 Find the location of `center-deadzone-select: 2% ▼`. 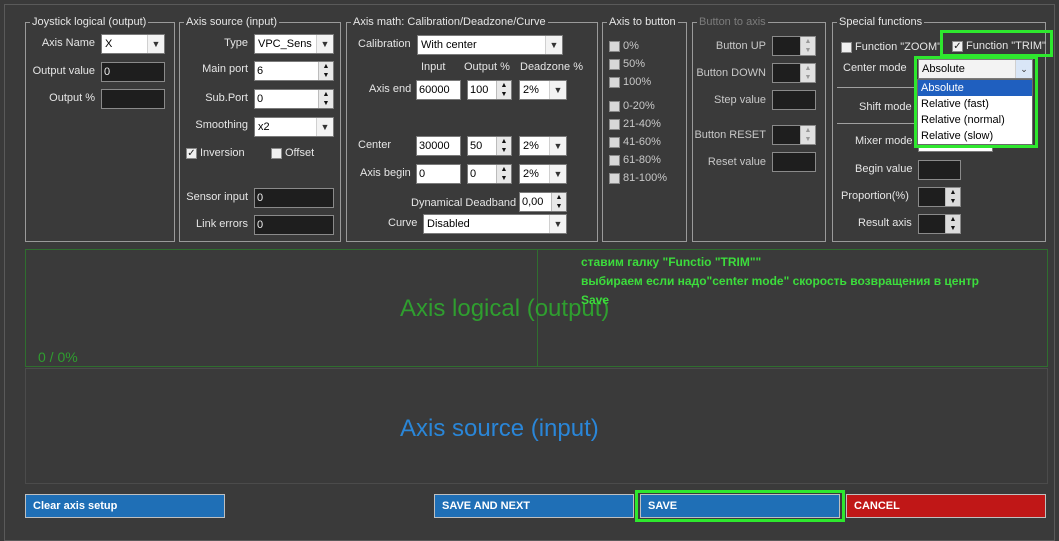

center-deadzone-select: 2% ▼ is located at coordinates (543, 146).